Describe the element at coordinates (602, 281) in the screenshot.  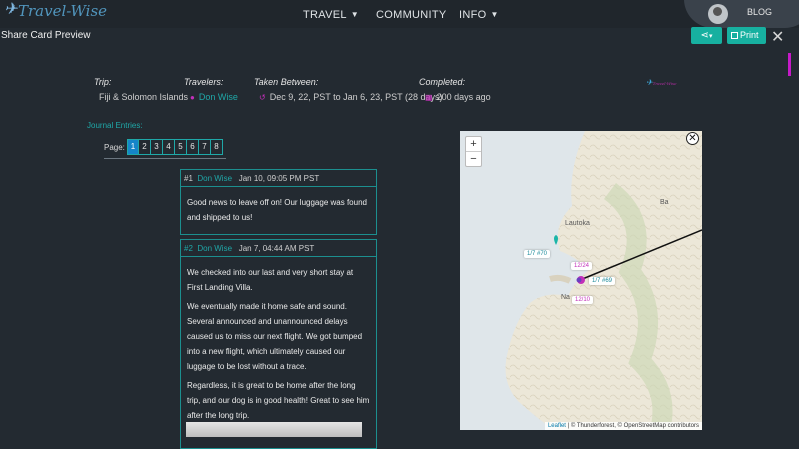
I see `map-marker-label: 1/7 #69` at that location.